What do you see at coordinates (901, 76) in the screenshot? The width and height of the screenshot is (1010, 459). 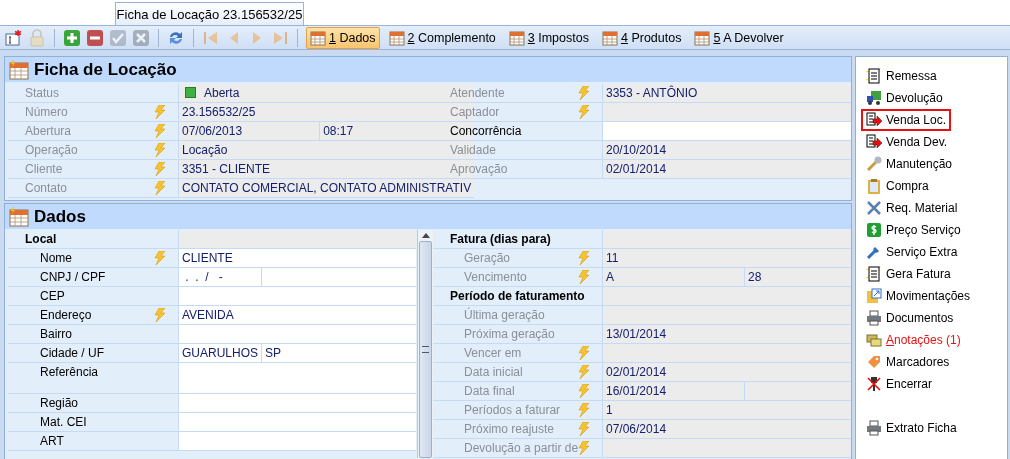 I see `sidebar-item: Remessa` at bounding box center [901, 76].